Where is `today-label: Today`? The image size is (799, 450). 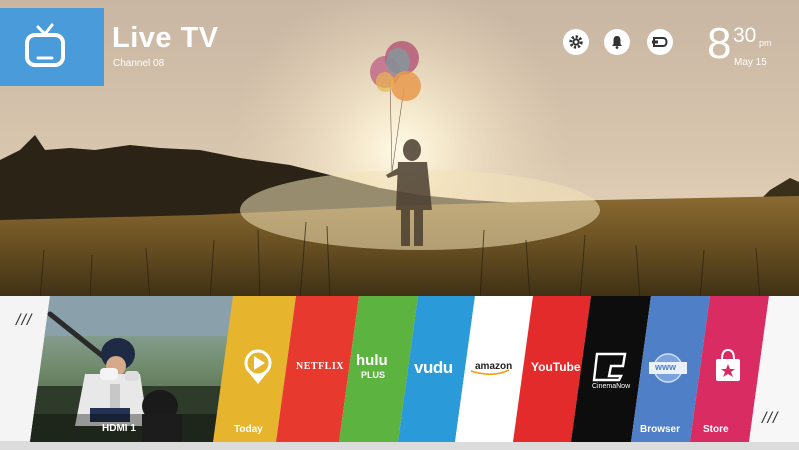
today-label: Today is located at coordinates (248, 429).